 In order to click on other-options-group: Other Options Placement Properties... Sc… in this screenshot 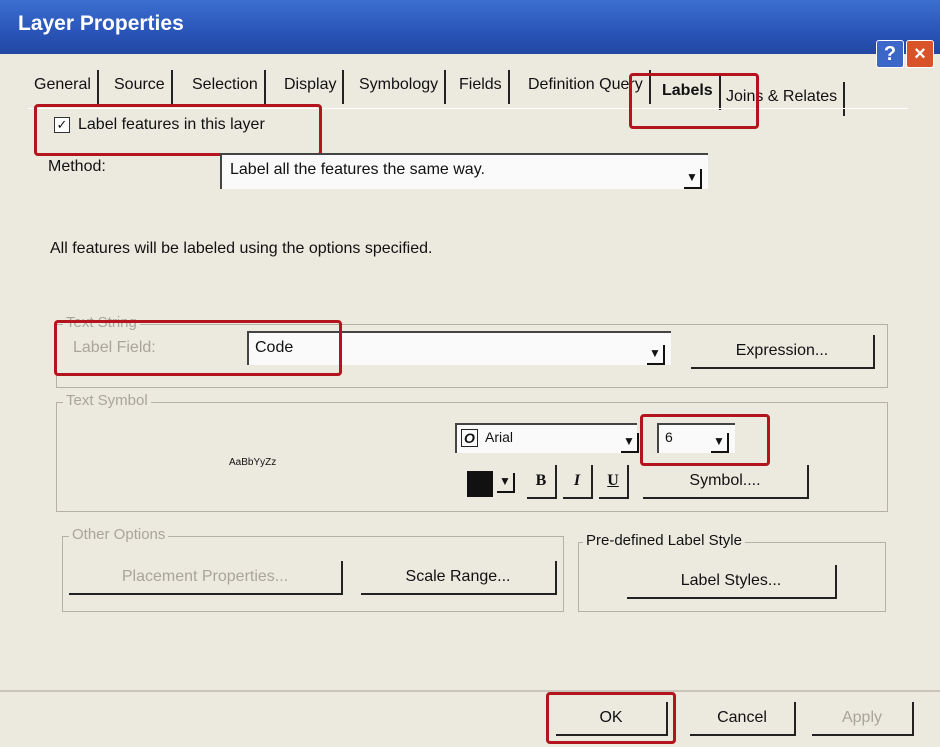, I will do `click(313, 569)`.